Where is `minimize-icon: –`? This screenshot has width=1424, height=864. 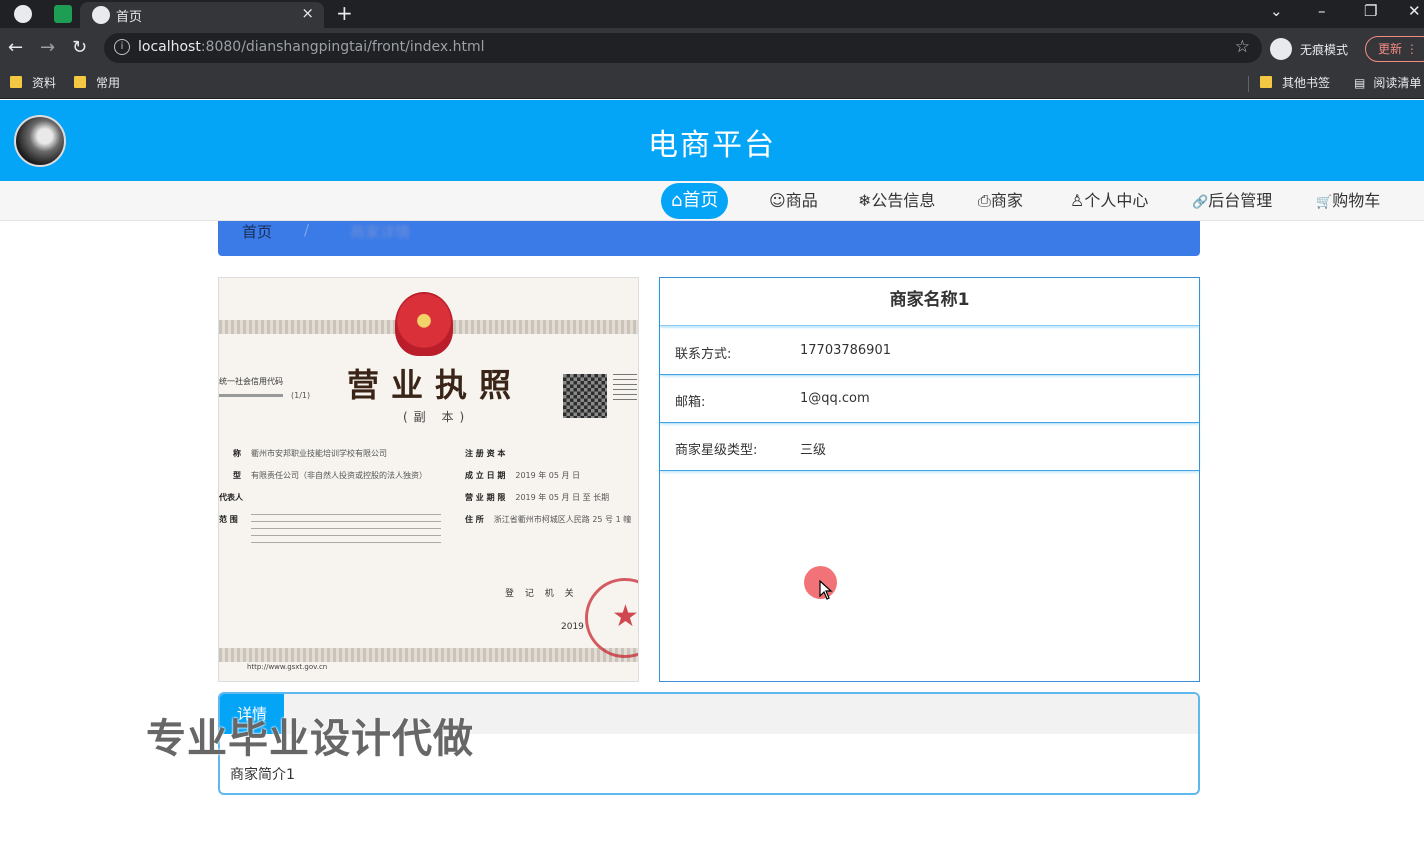 minimize-icon: – is located at coordinates (1322, 11).